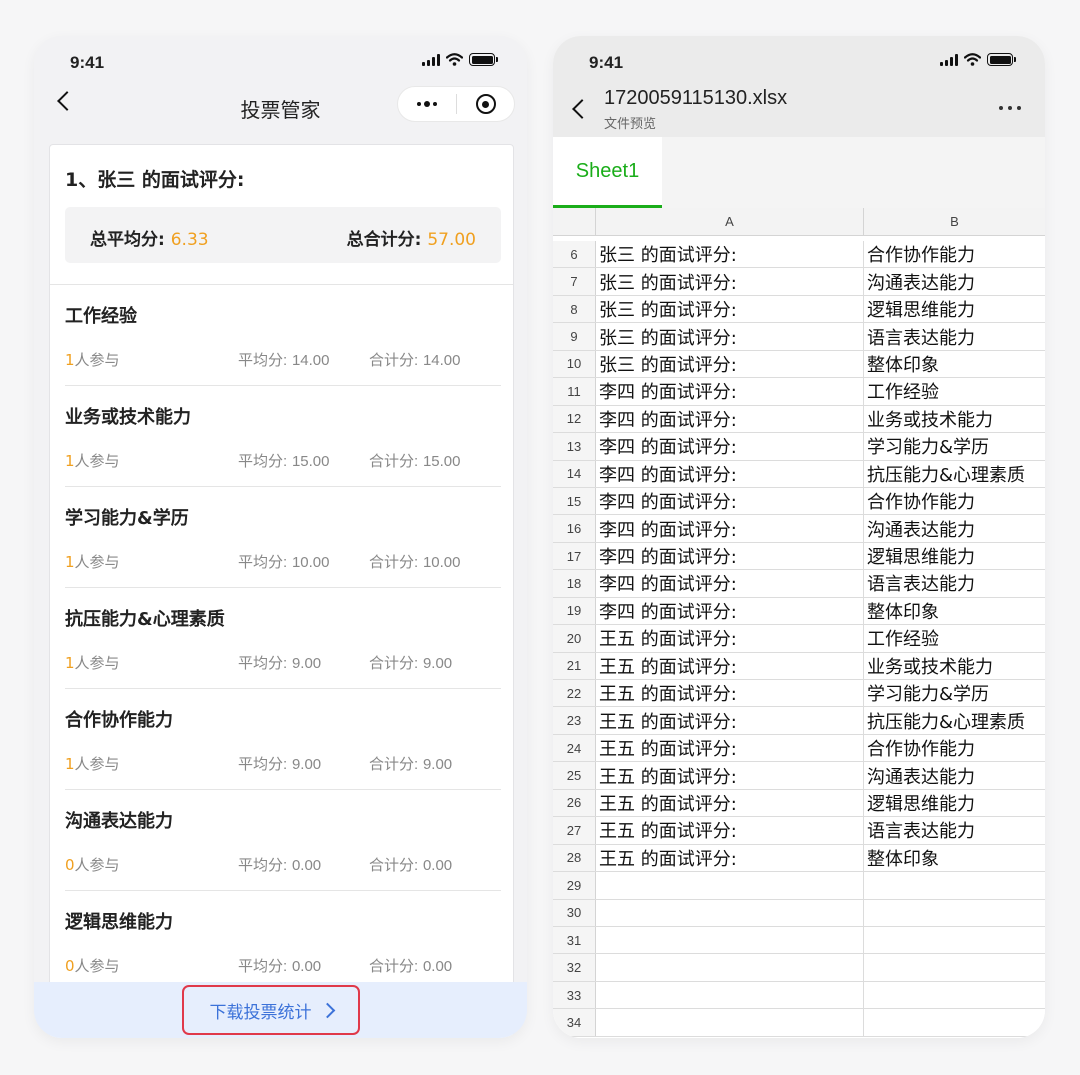 The width and height of the screenshot is (1080, 1075). What do you see at coordinates (574, 611) in the screenshot?
I see `row-number: 19` at bounding box center [574, 611].